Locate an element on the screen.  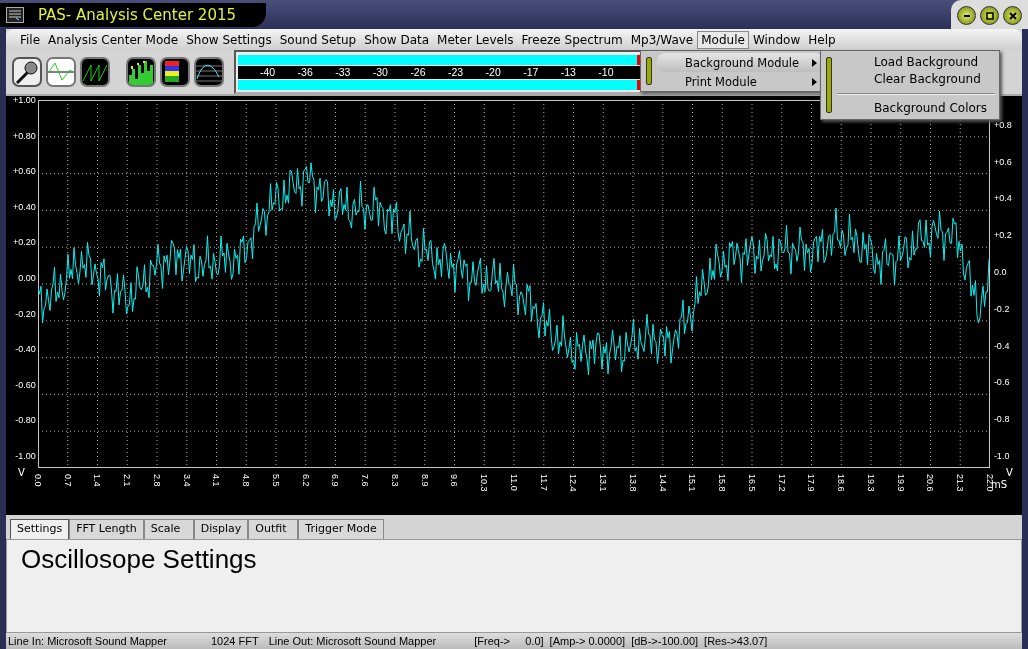
status-text: Line Out: Microsoft Sound Mapper is located at coordinates (352, 641).